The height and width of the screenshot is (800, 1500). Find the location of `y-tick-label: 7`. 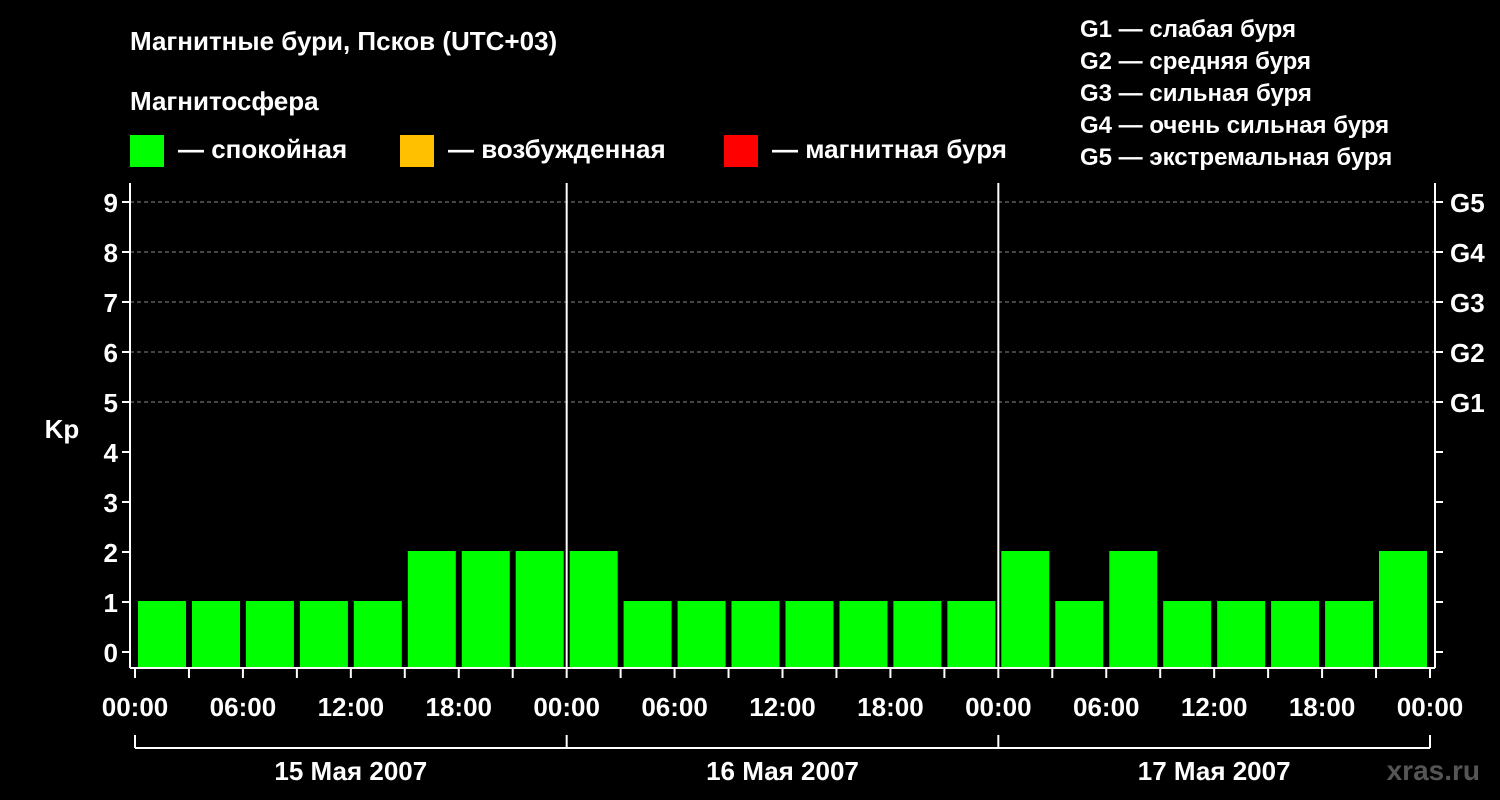

y-tick-label: 7 is located at coordinates (111, 303).